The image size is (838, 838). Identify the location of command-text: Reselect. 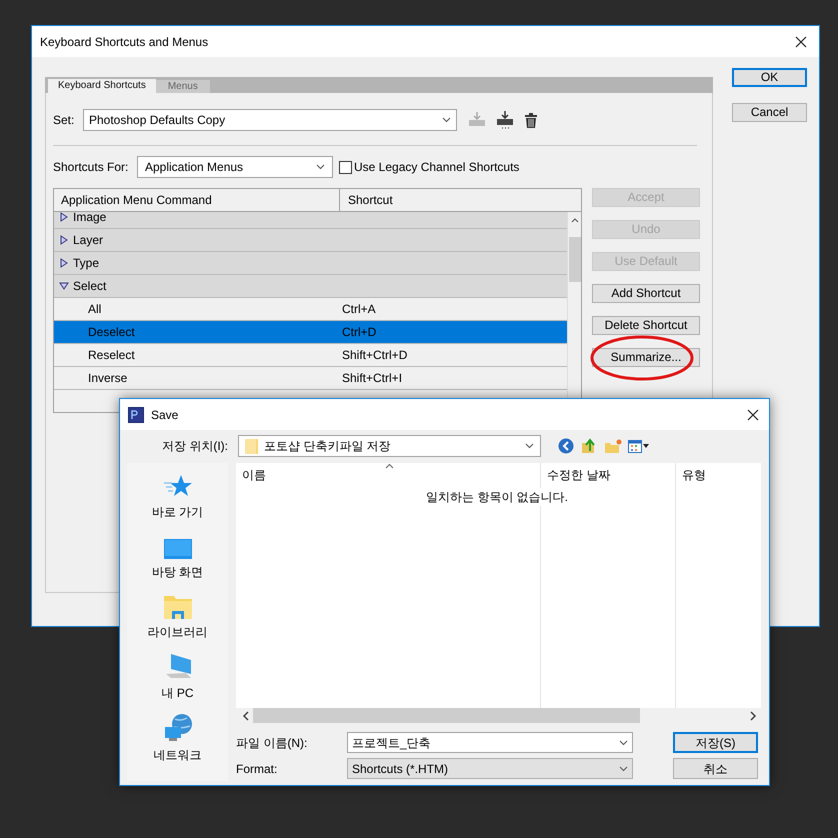
(112, 355).